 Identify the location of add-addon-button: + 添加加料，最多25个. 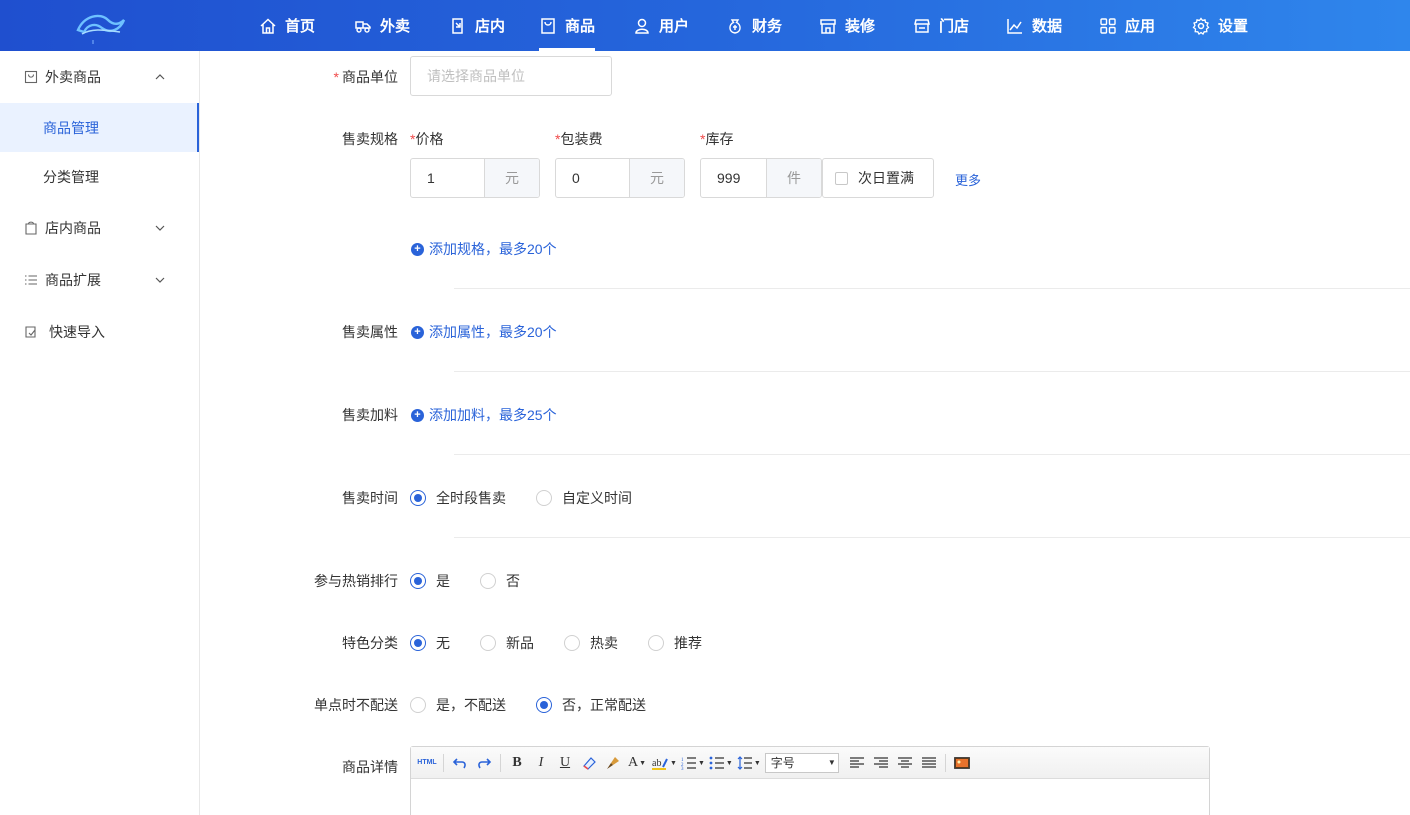
(484, 415).